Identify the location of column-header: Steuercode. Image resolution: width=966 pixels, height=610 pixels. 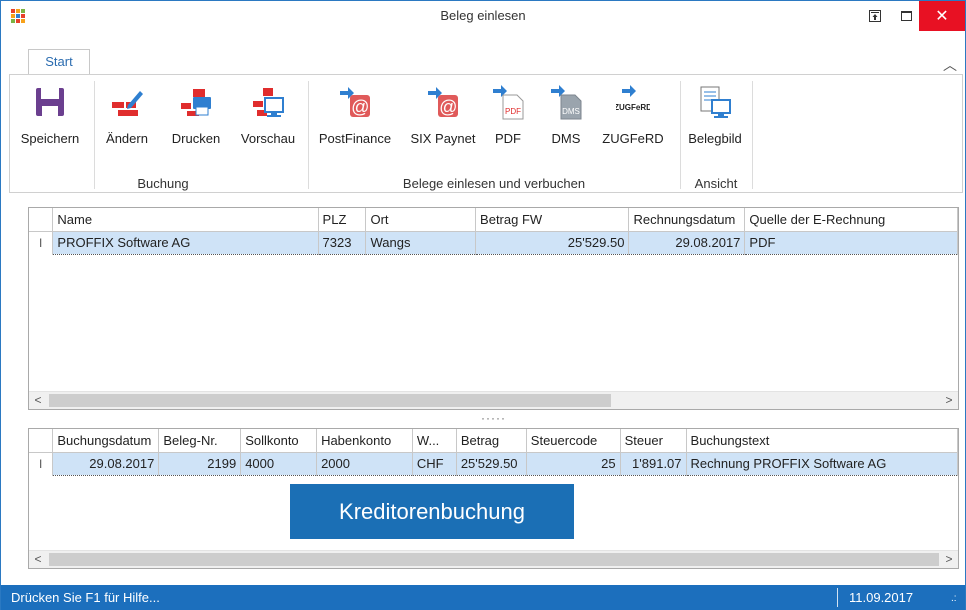
(573, 441).